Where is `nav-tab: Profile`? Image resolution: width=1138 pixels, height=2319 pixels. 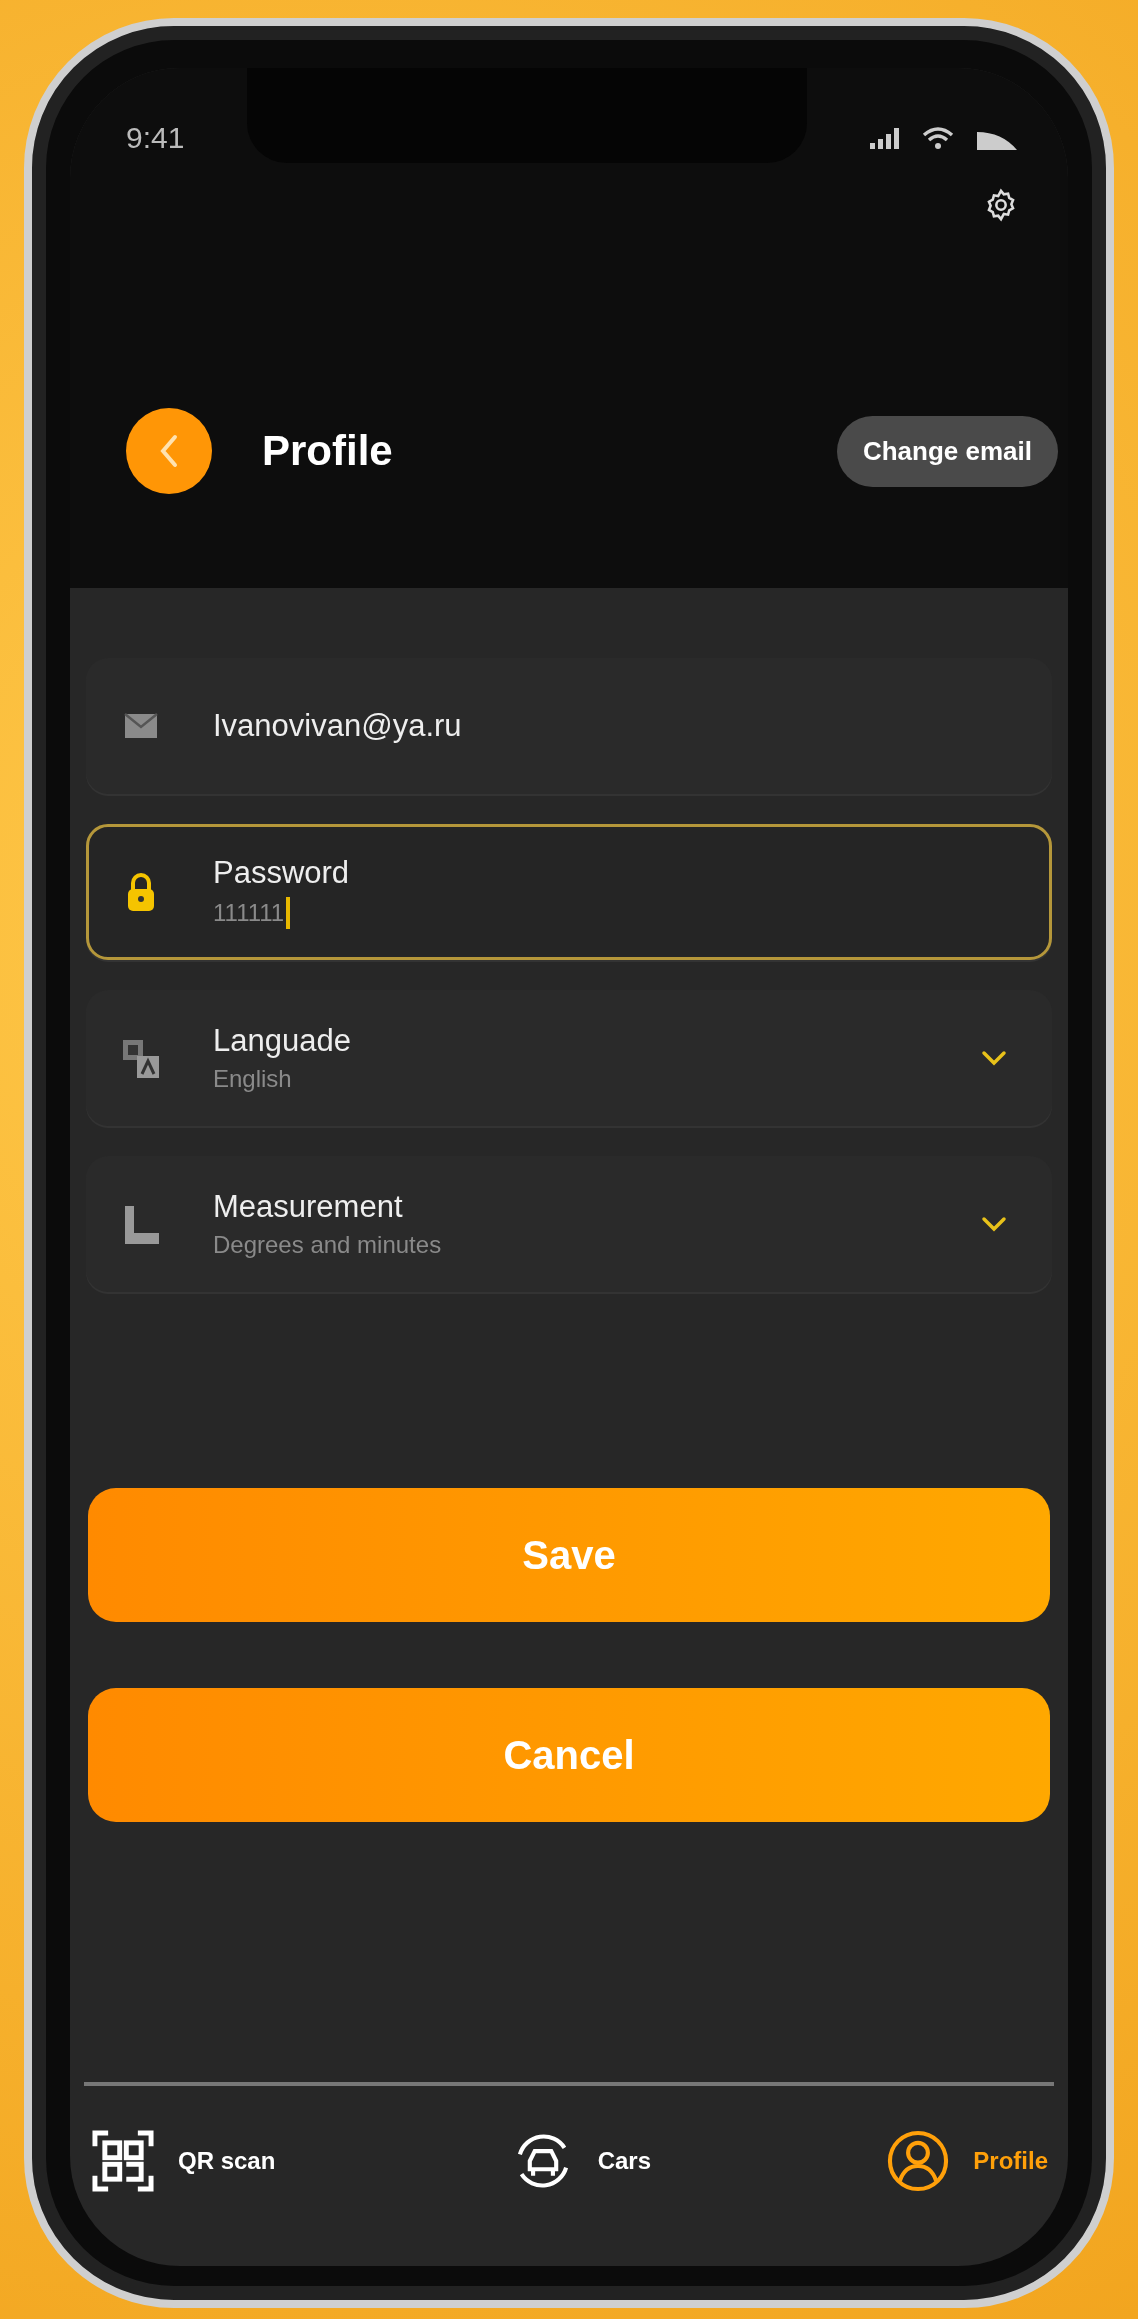
nav-tab: Profile is located at coordinates (966, 2161).